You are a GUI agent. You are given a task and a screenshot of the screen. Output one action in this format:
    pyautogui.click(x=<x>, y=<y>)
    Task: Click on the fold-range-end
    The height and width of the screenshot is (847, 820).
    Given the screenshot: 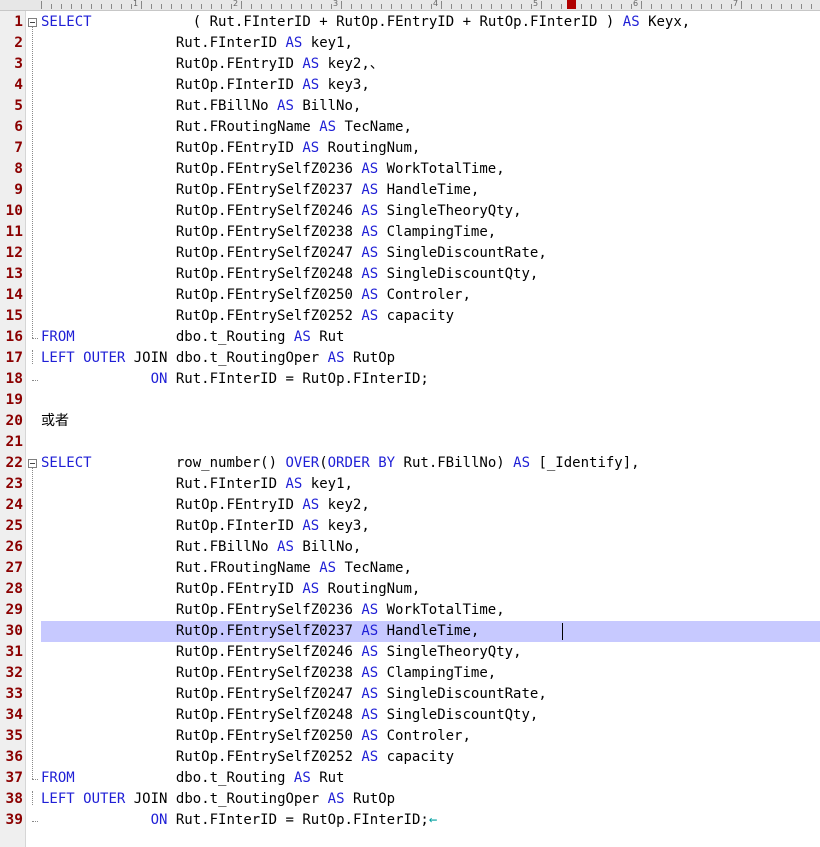 What is the action you would take?
    pyautogui.click(x=35, y=338)
    